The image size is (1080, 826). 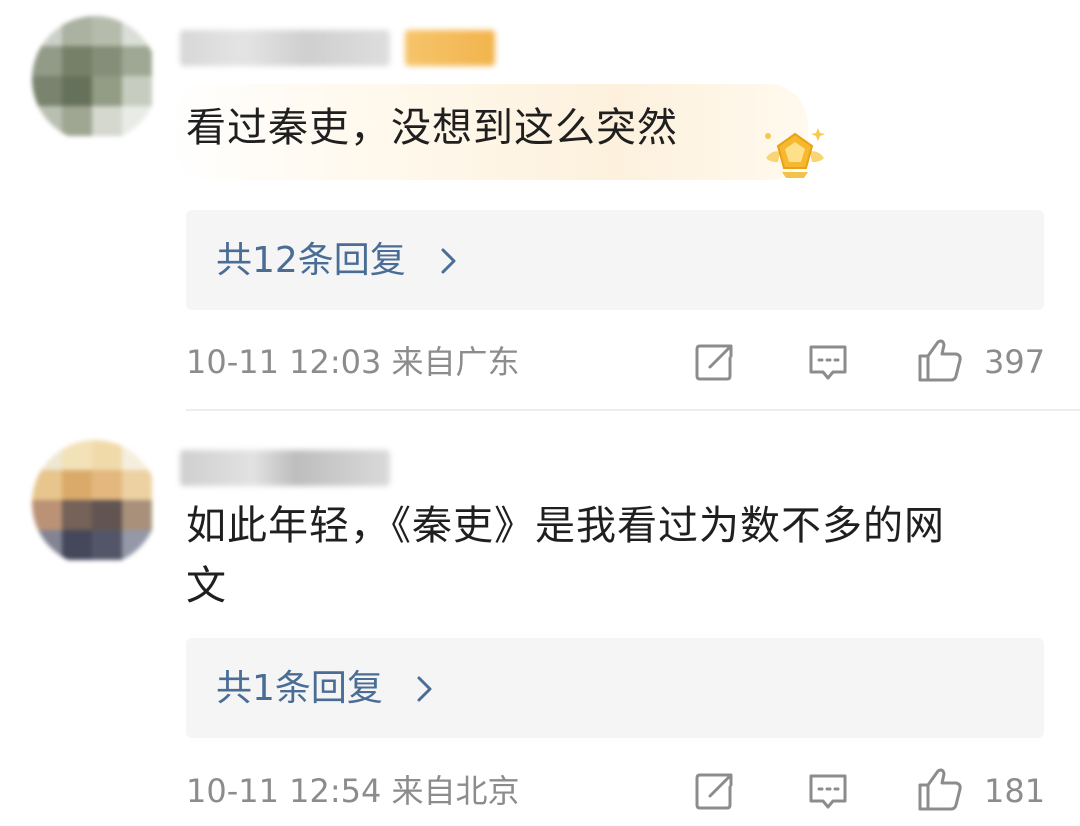 I want to click on replies-link: 共1条回复, so click(x=615, y=688).